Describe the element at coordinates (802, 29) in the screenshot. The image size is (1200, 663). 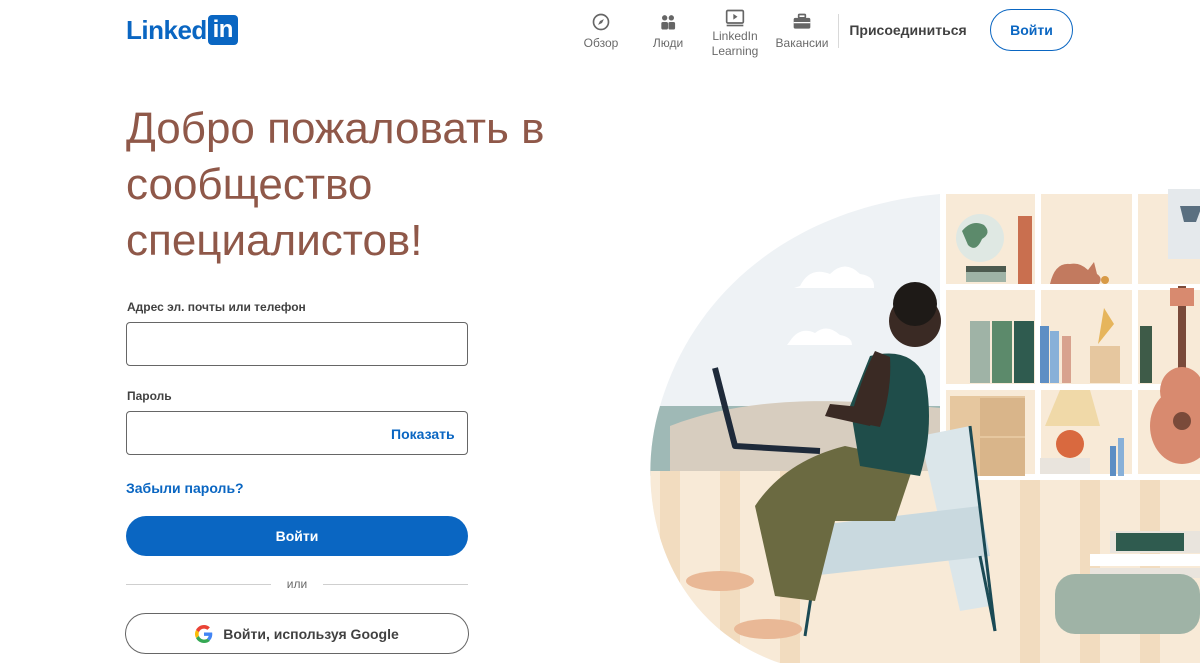
I see `nav-item-jobs: Вакансии` at that location.